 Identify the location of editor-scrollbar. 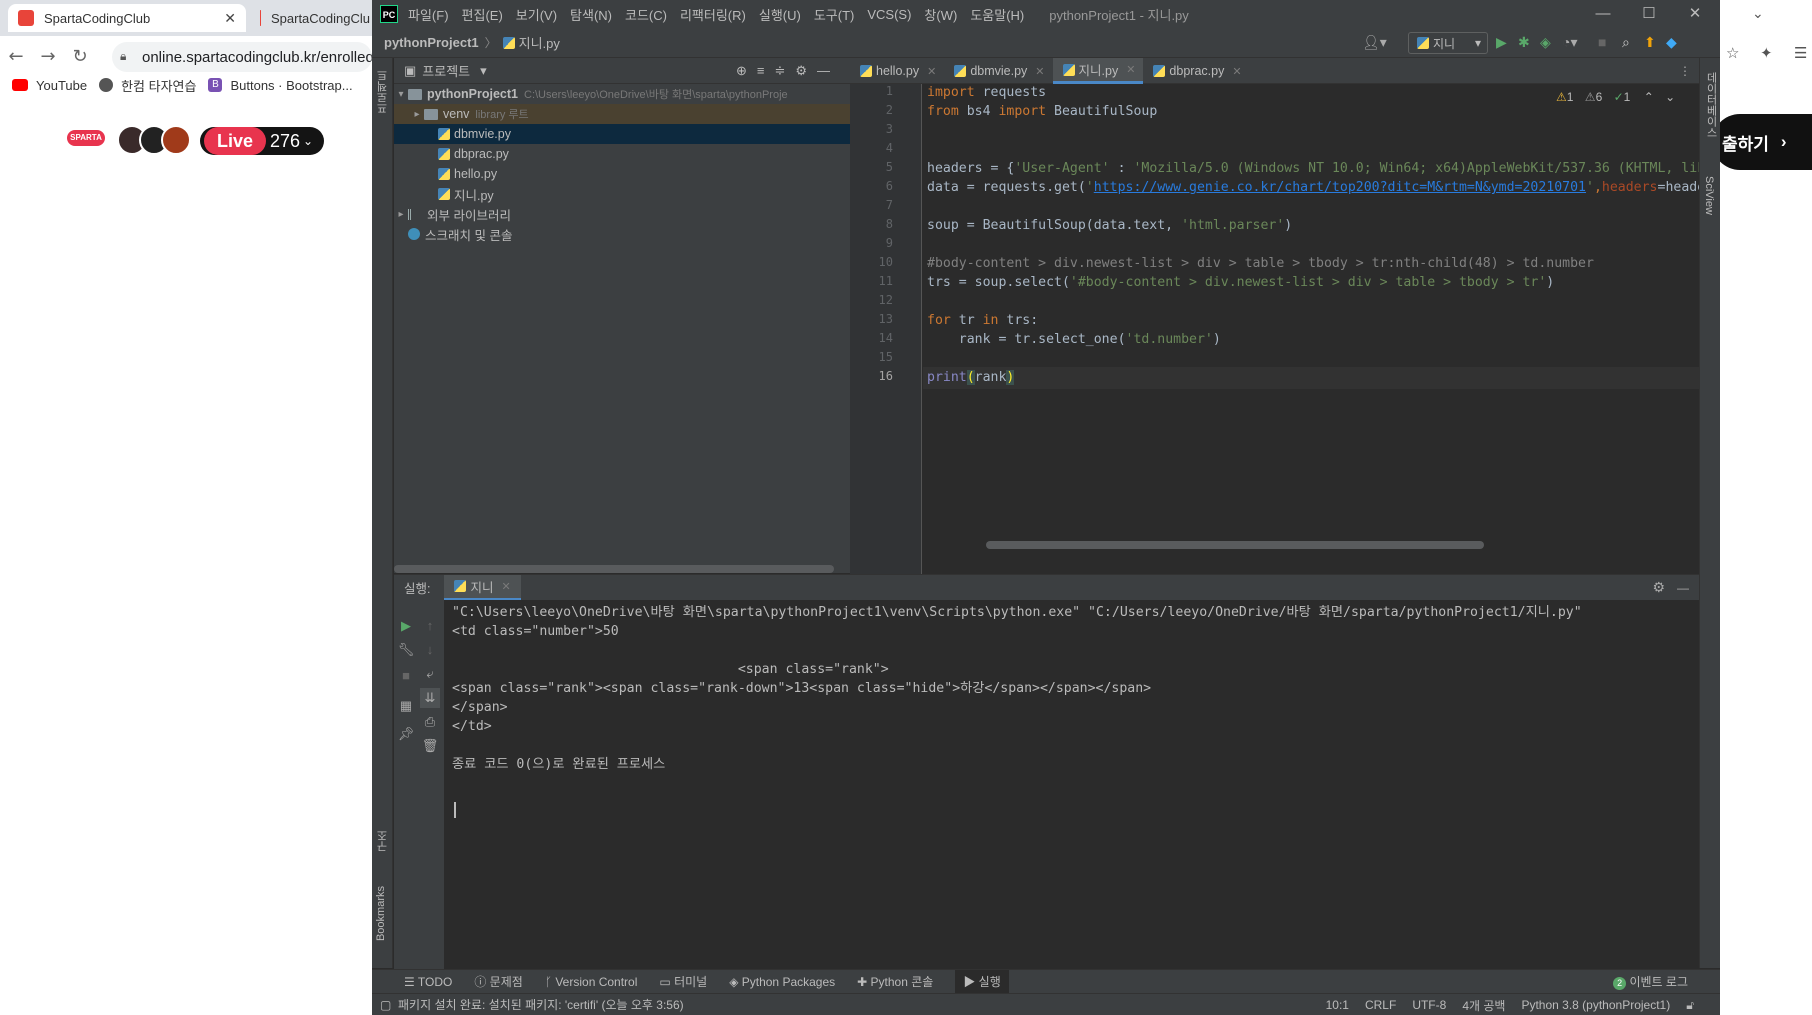
(1235, 545).